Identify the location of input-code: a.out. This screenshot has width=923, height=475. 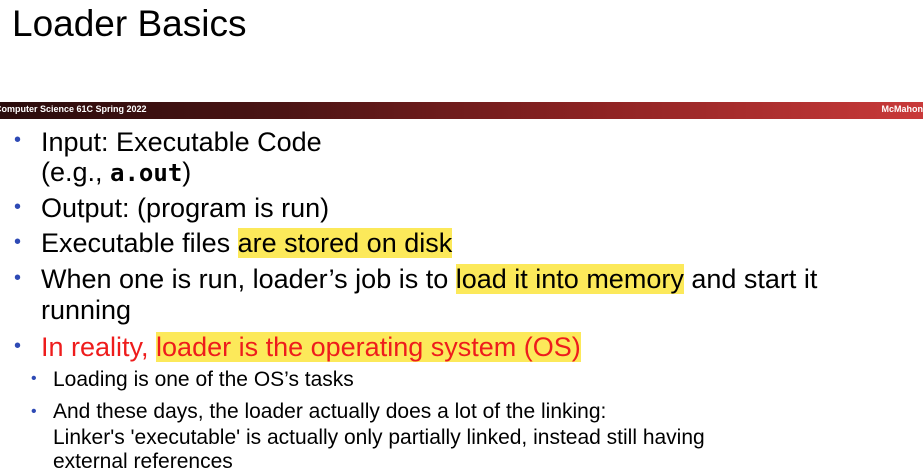
(146, 173).